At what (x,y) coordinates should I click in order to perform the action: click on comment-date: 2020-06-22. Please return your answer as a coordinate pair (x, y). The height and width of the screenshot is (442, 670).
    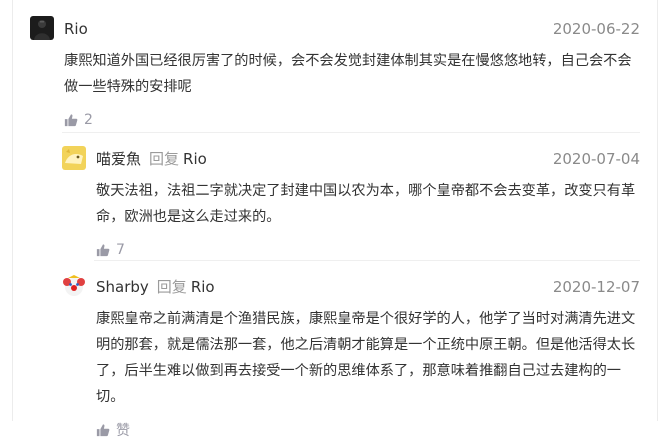
    Looking at the image, I should click on (596, 29).